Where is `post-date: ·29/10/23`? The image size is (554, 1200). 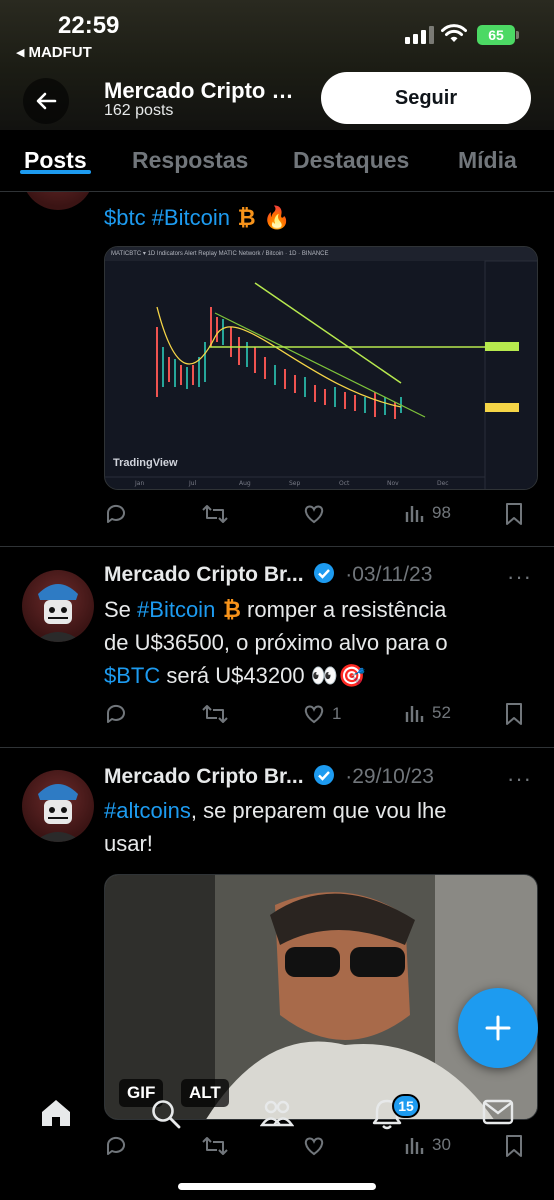
post-date: ·29/10/23 is located at coordinates (389, 776).